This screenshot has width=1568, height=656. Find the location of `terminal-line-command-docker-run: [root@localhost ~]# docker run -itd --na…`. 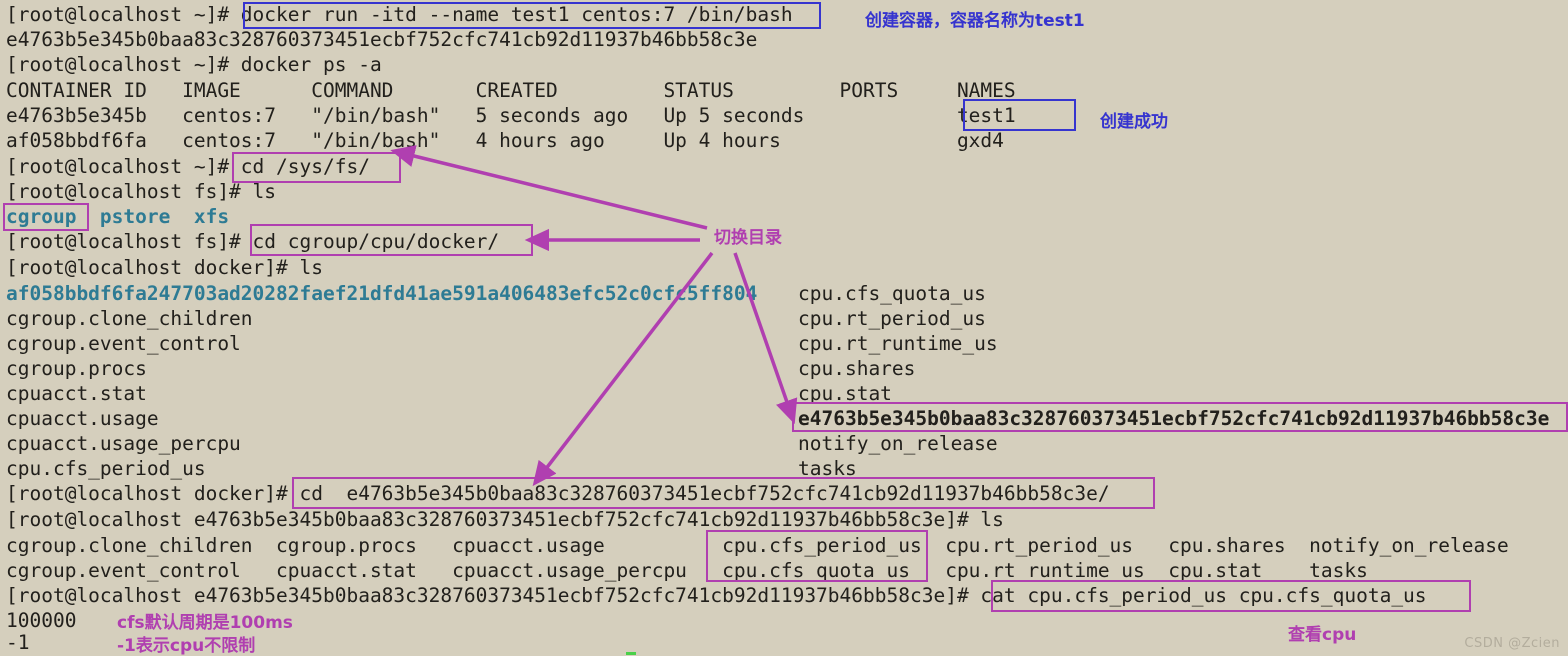

terminal-line-command-docker-run: [root@localhost ~]# docker run -itd --na… is located at coordinates (399, 14).